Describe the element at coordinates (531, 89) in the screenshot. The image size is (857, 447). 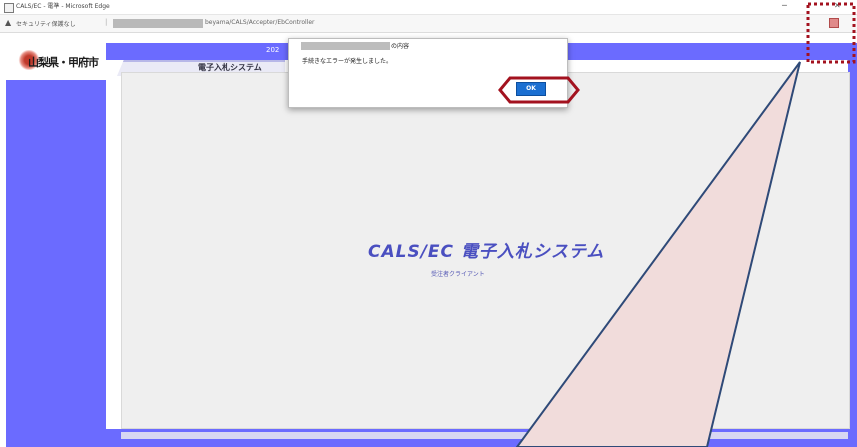
I see `ok-button: OK` at that location.